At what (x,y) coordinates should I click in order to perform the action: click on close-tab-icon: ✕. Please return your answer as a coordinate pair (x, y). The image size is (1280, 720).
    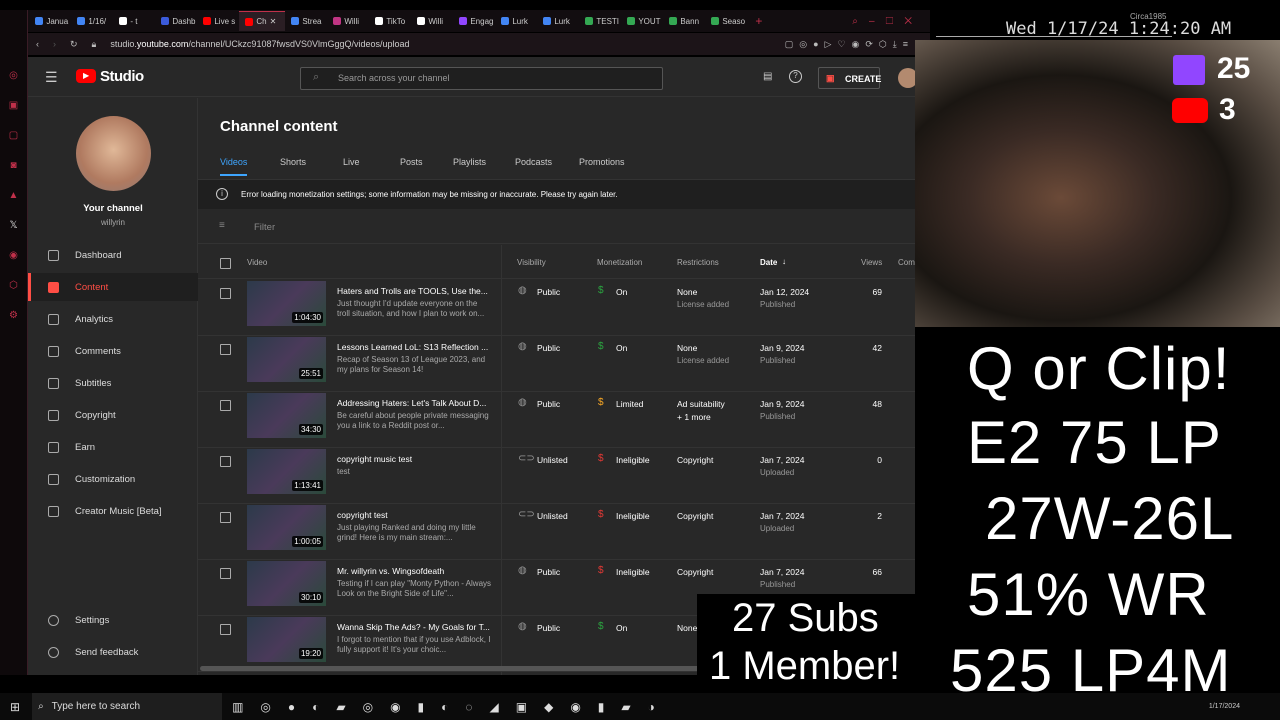
    Looking at the image, I should click on (273, 21).